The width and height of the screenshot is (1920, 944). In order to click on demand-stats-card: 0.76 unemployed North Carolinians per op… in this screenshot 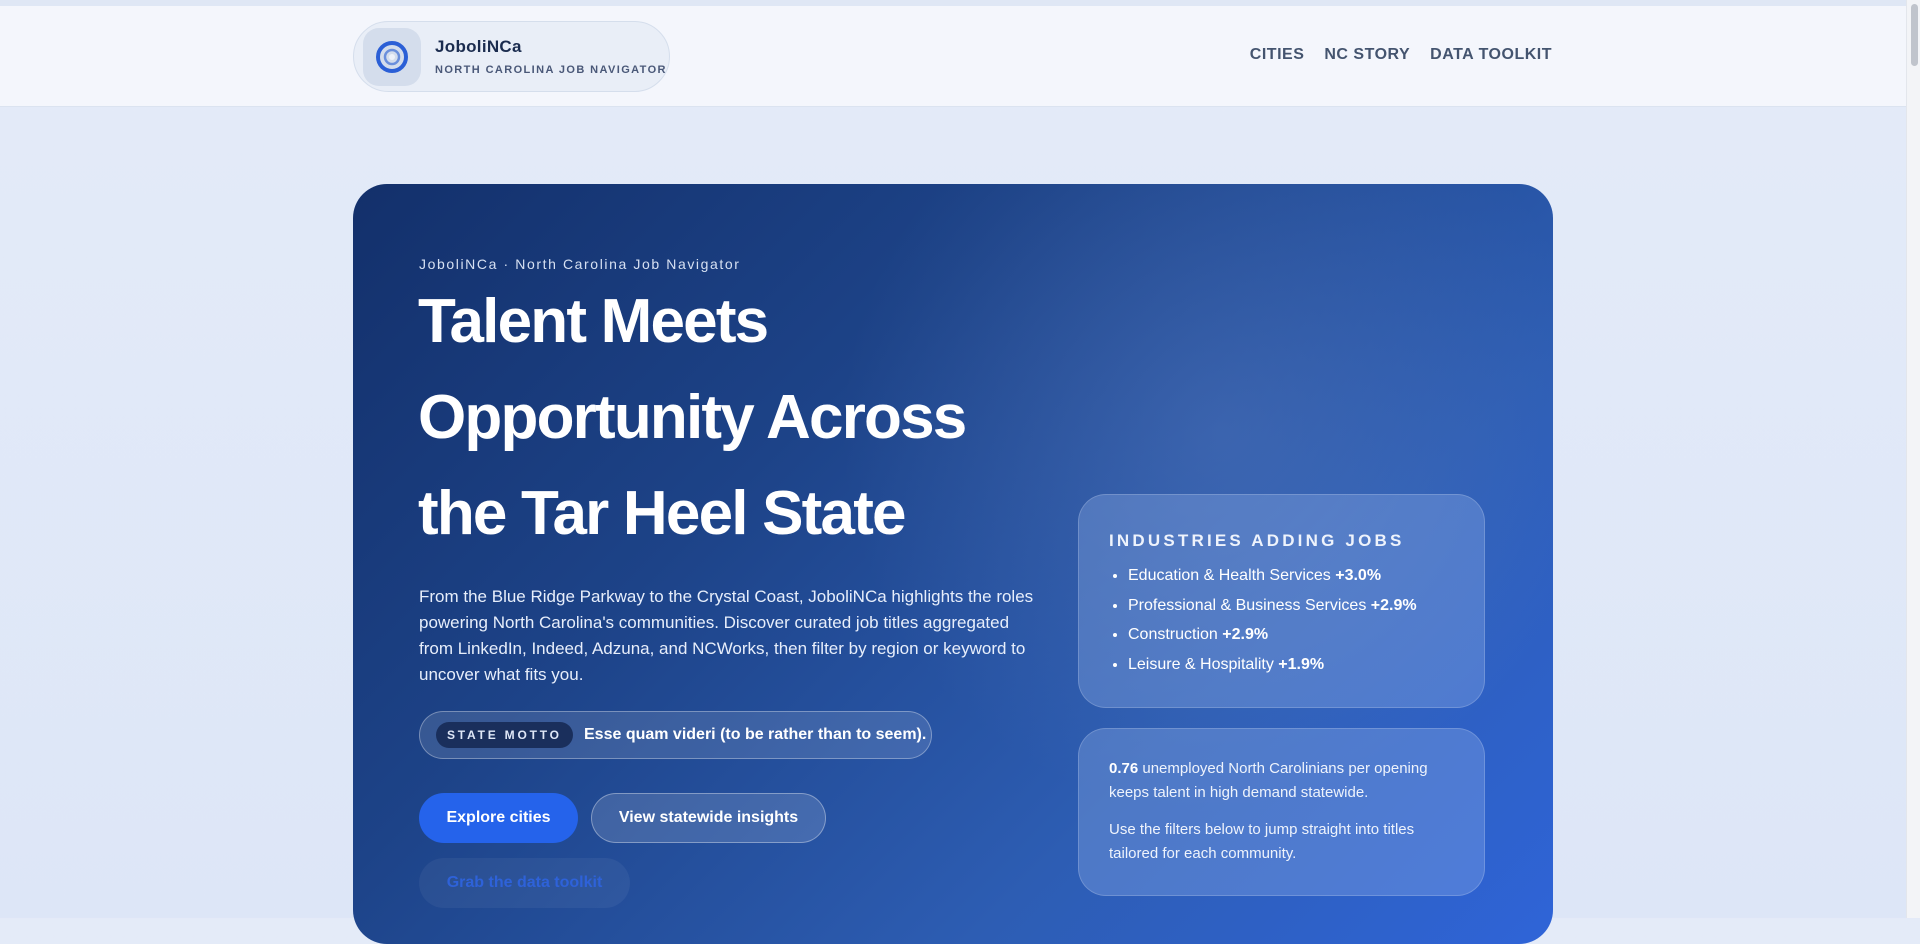, I will do `click(1281, 812)`.